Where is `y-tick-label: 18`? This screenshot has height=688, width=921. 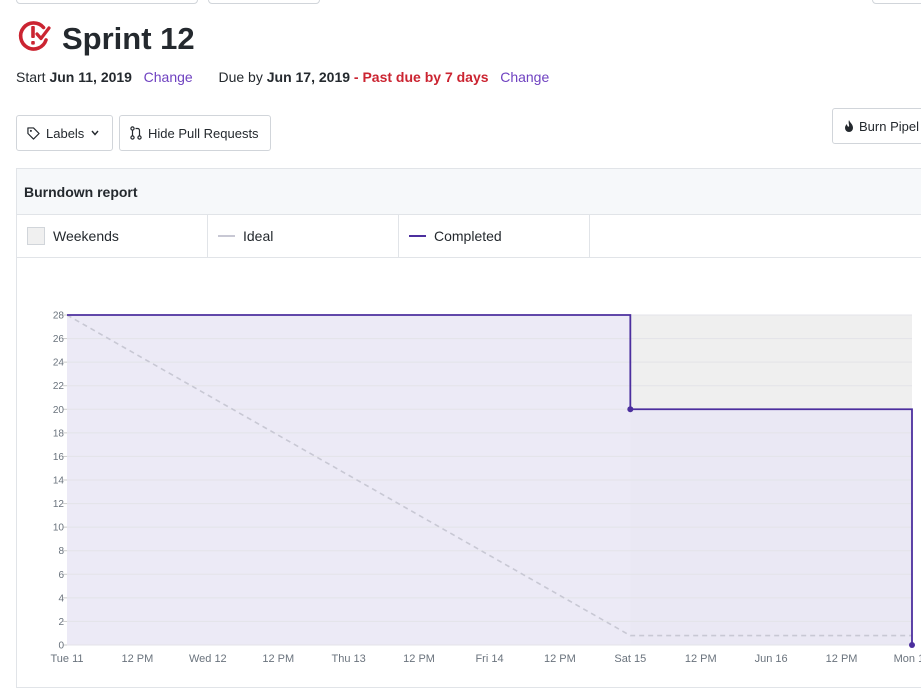 y-tick-label: 18 is located at coordinates (59, 433).